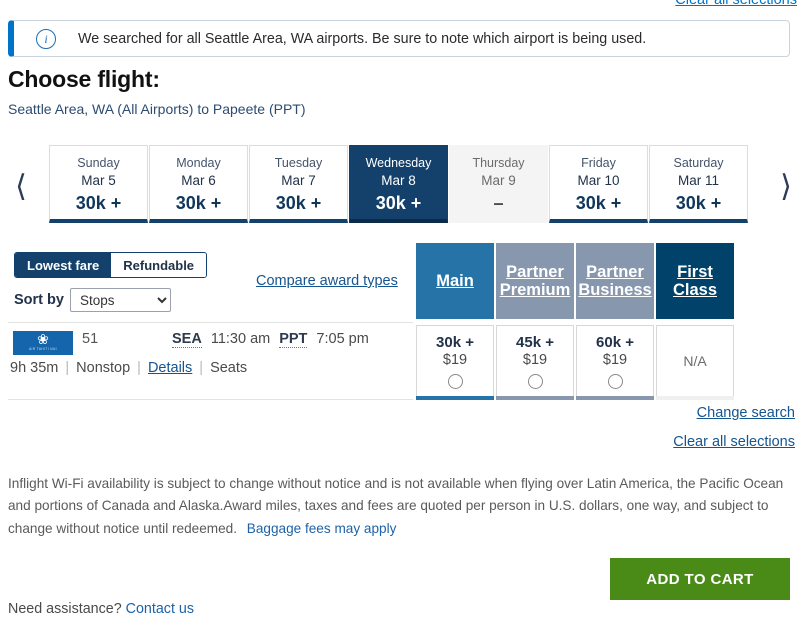 Image resolution: width=807 pixels, height=617 pixels. What do you see at coordinates (228, 368) in the screenshot?
I see `flight-seats-link: Seats` at bounding box center [228, 368].